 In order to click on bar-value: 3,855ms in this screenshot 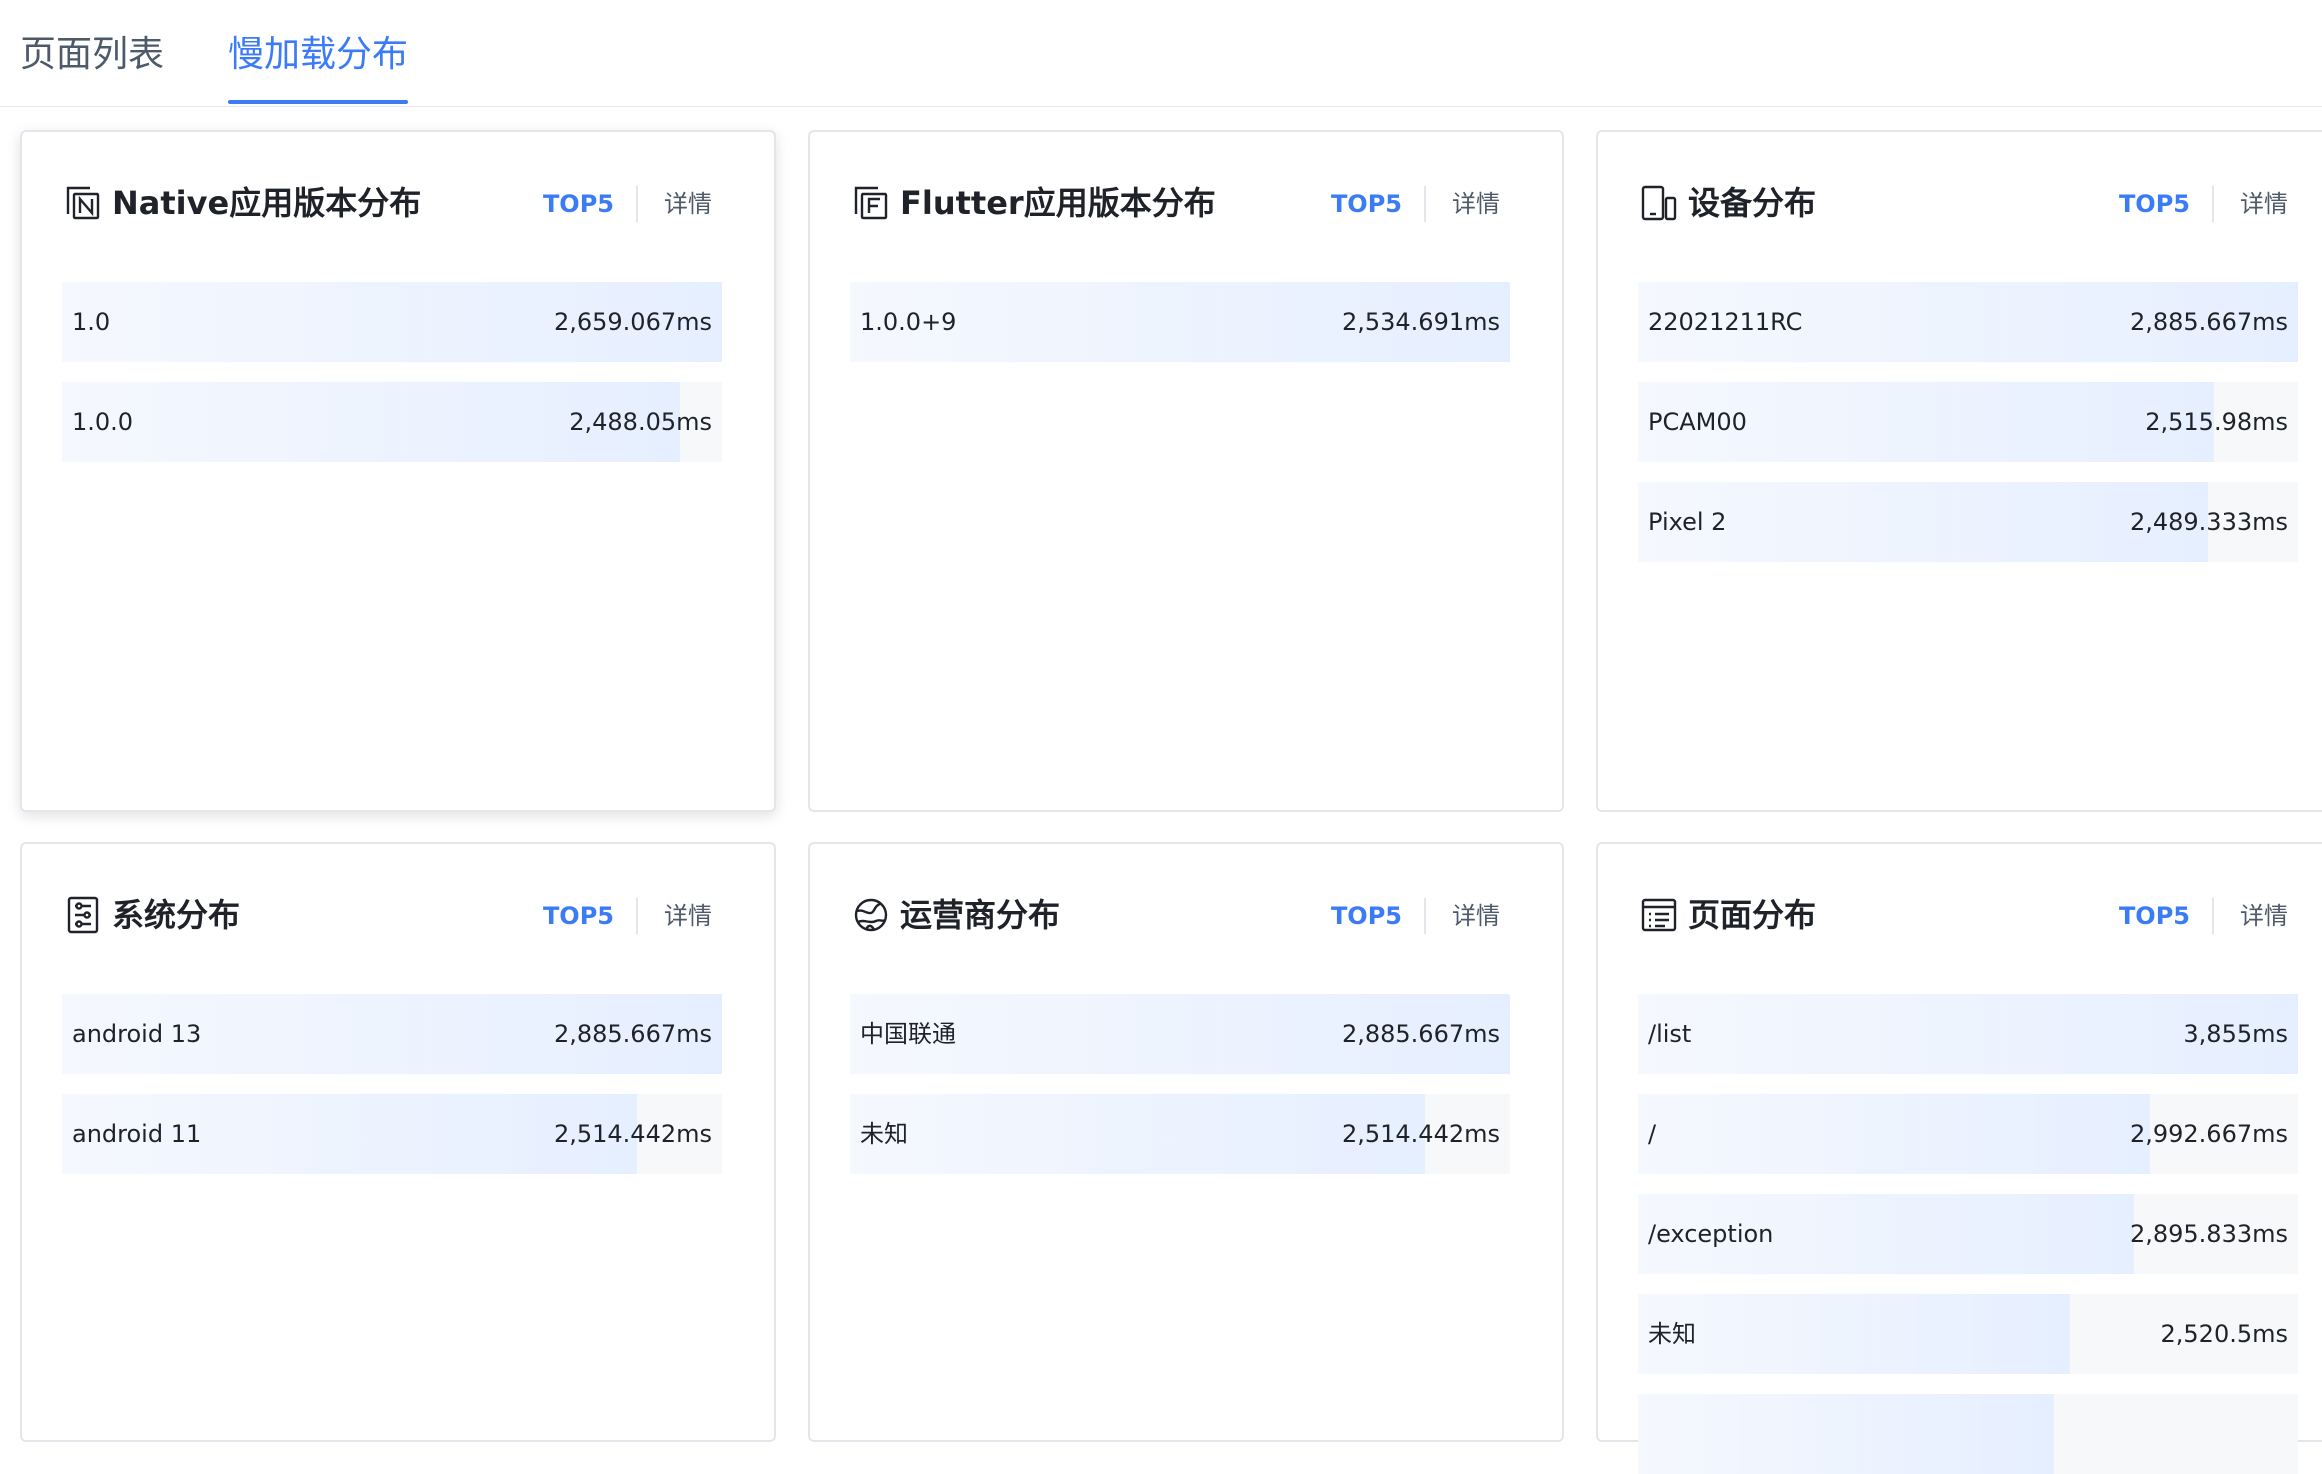, I will do `click(2235, 1034)`.